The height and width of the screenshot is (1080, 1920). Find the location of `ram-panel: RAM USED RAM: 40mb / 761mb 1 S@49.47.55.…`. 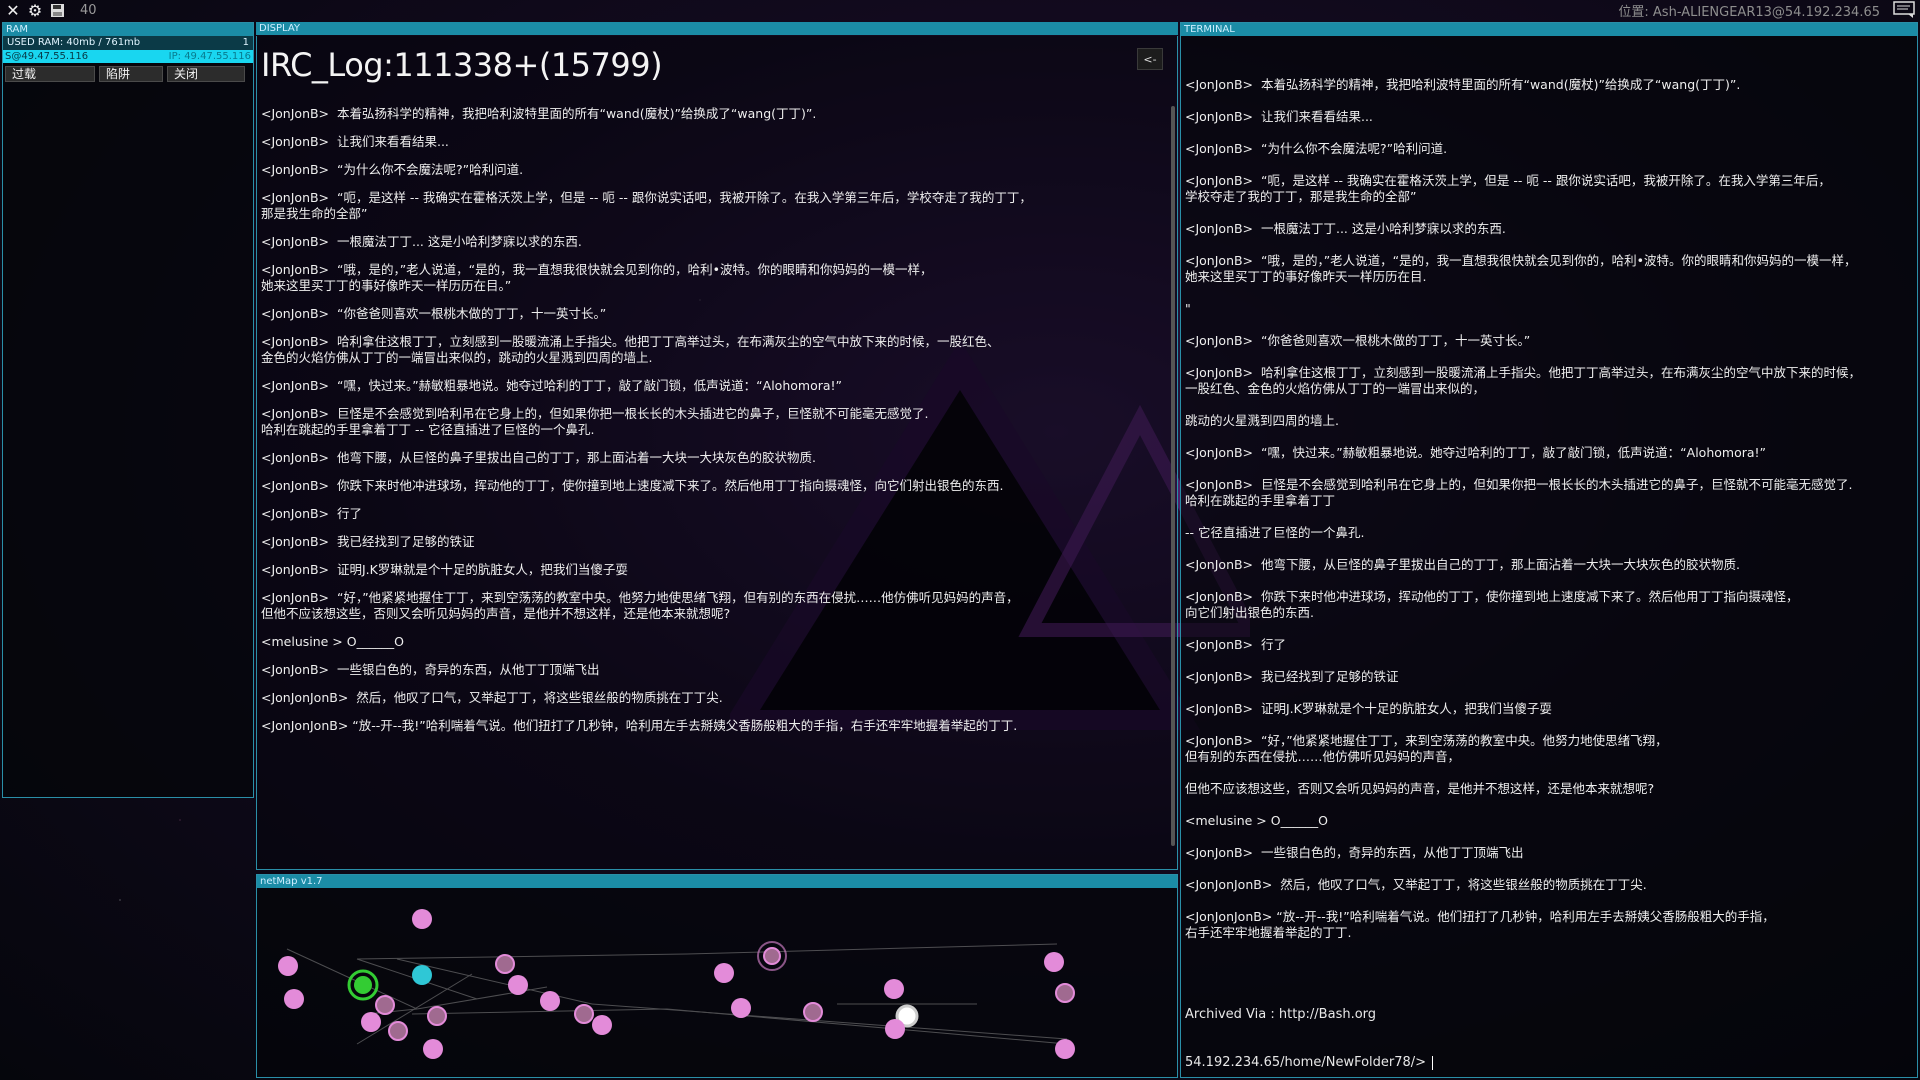

ram-panel: RAM USED RAM: 40mb / 761mb 1 S@49.47.55.… is located at coordinates (128, 410).